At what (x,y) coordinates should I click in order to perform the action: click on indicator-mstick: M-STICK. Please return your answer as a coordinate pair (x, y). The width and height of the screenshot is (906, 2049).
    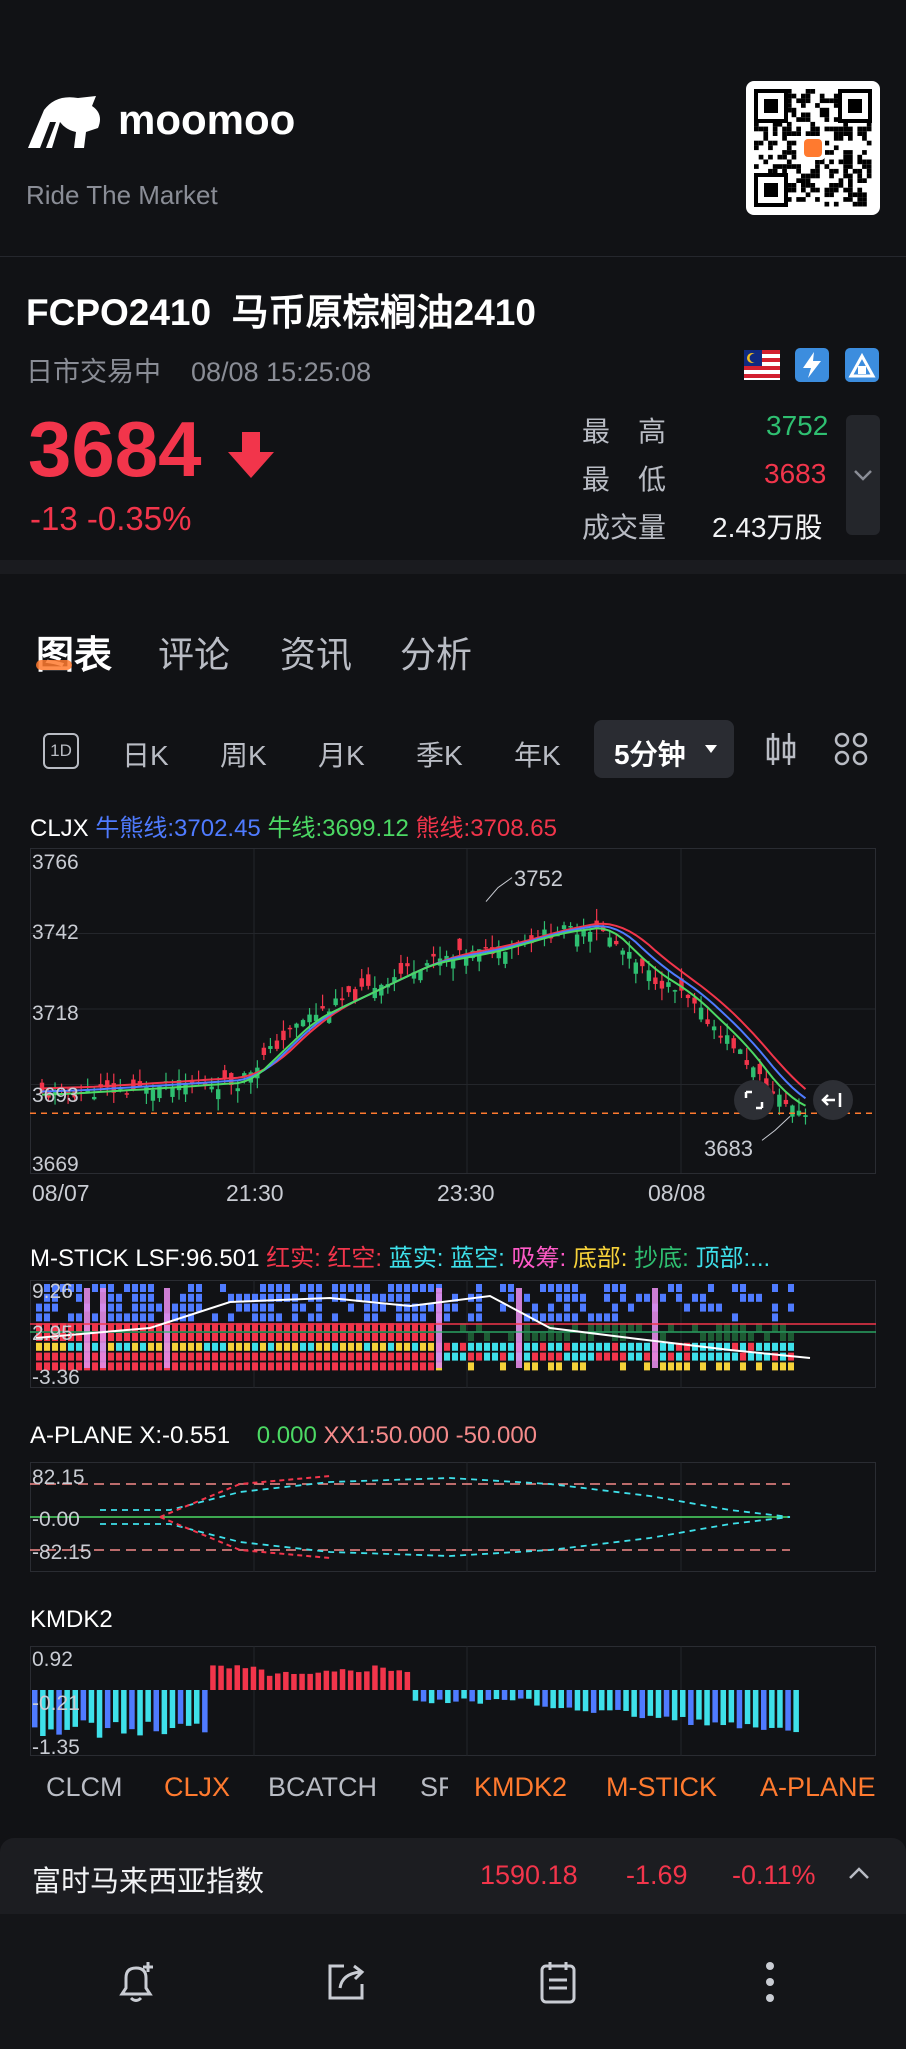
    Looking at the image, I should click on (661, 1787).